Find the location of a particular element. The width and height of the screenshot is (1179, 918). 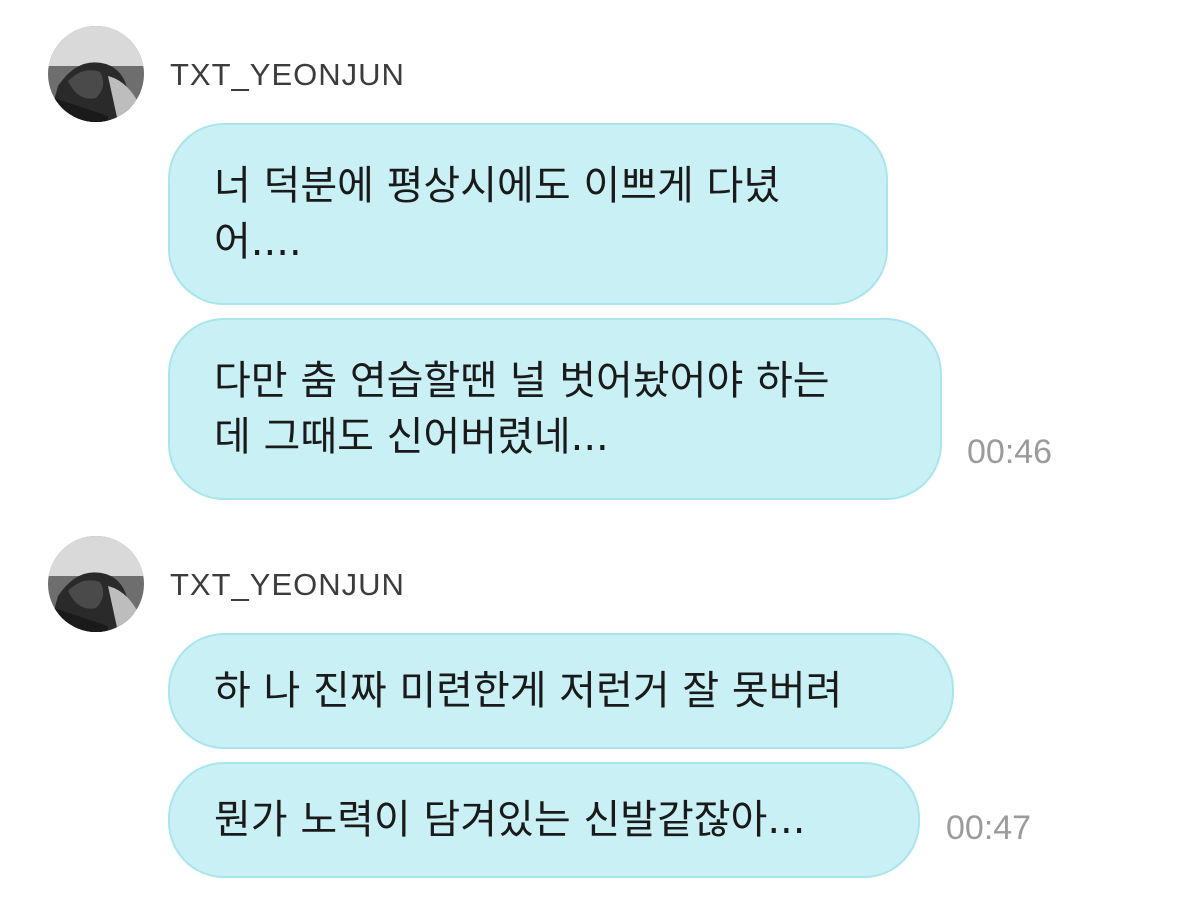

message-timestamp: 00:47 is located at coordinates (989, 828).